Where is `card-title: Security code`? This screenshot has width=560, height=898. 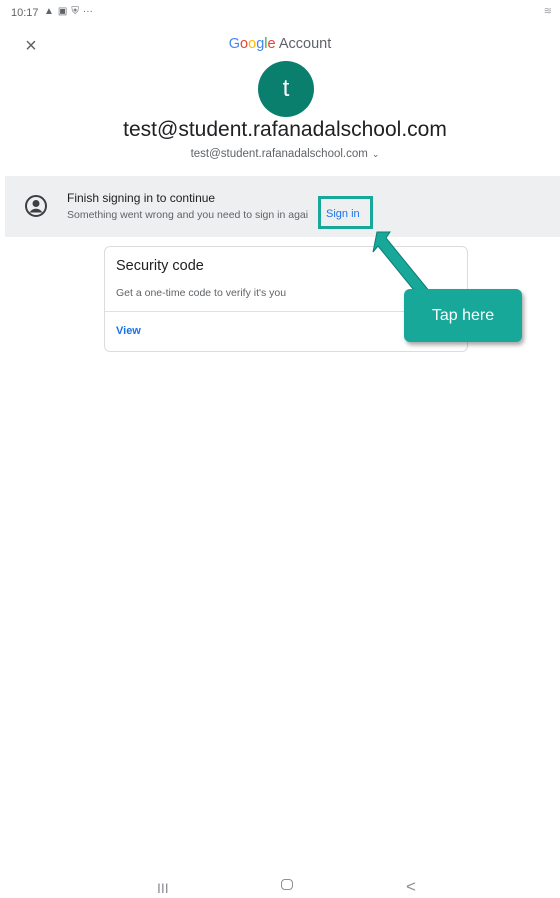
card-title: Security code is located at coordinates (160, 266).